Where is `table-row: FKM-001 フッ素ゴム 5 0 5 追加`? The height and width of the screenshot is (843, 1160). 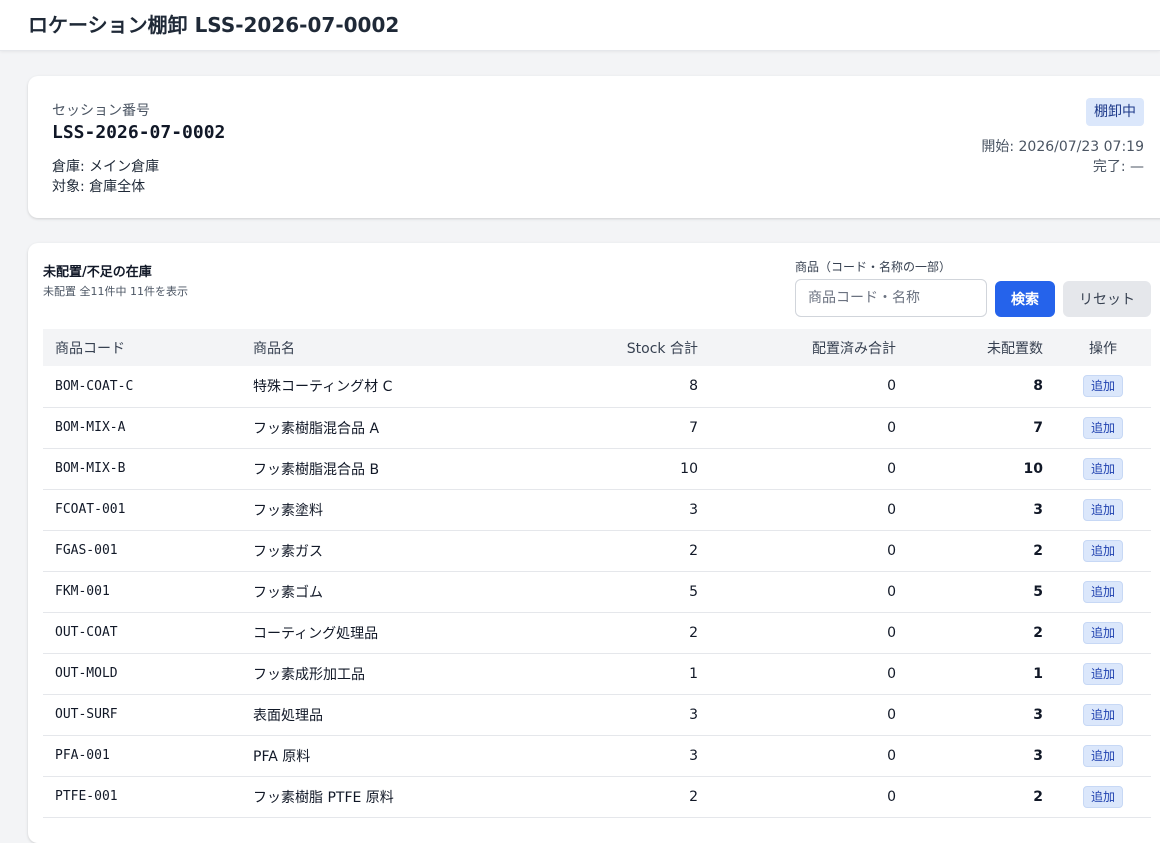 table-row: FKM-001 フッ素ゴム 5 0 5 追加 is located at coordinates (597, 592).